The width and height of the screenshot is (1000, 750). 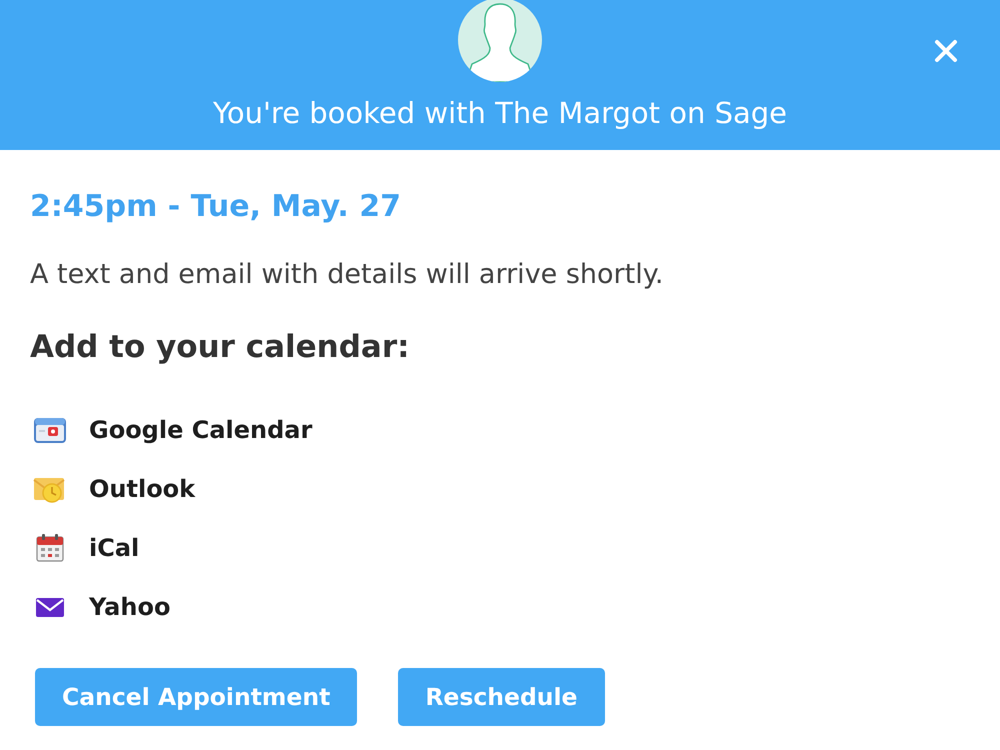 What do you see at coordinates (215, 207) in the screenshot?
I see `appointment-time: 2:45pm - Tue, May. 27` at bounding box center [215, 207].